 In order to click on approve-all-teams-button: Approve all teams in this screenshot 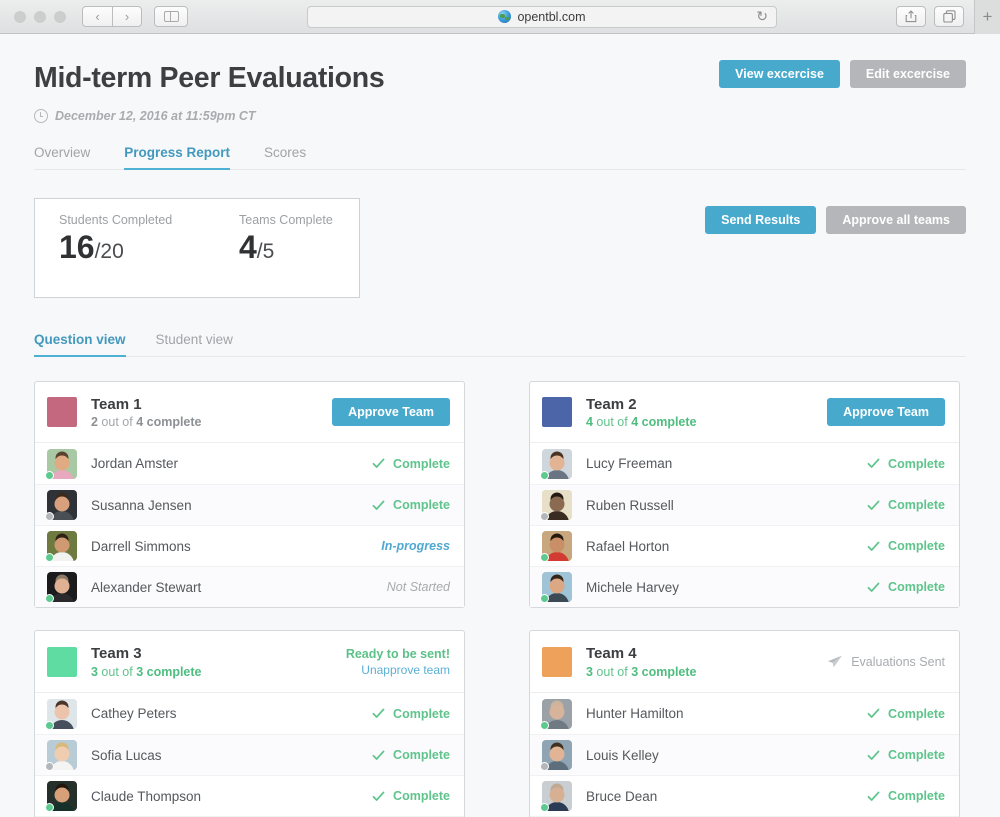, I will do `click(896, 219)`.